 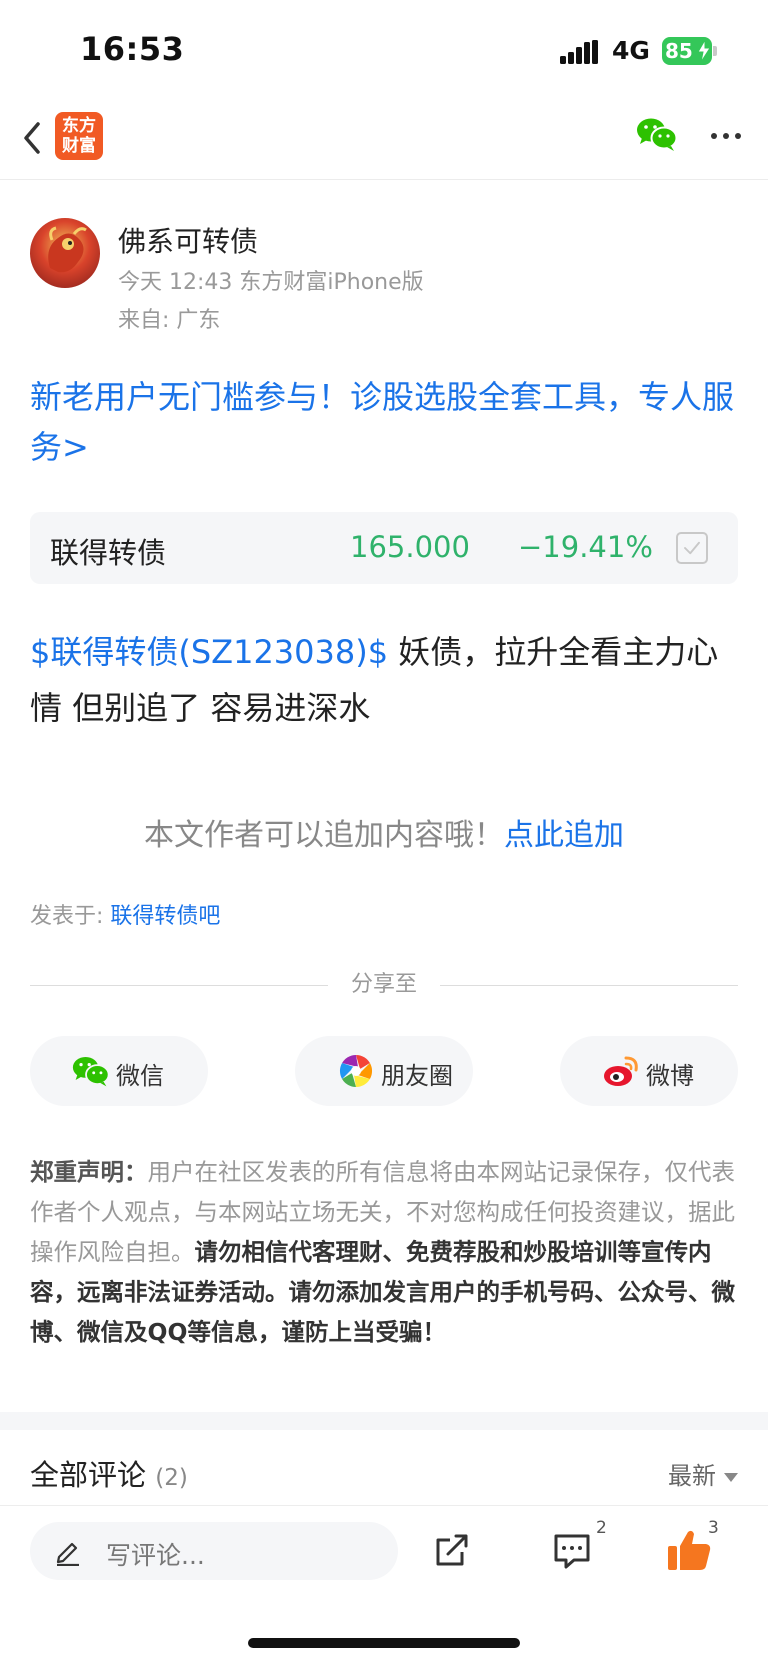 I want to click on posted-in: 发表于: 联得转债吧, so click(x=125, y=914).